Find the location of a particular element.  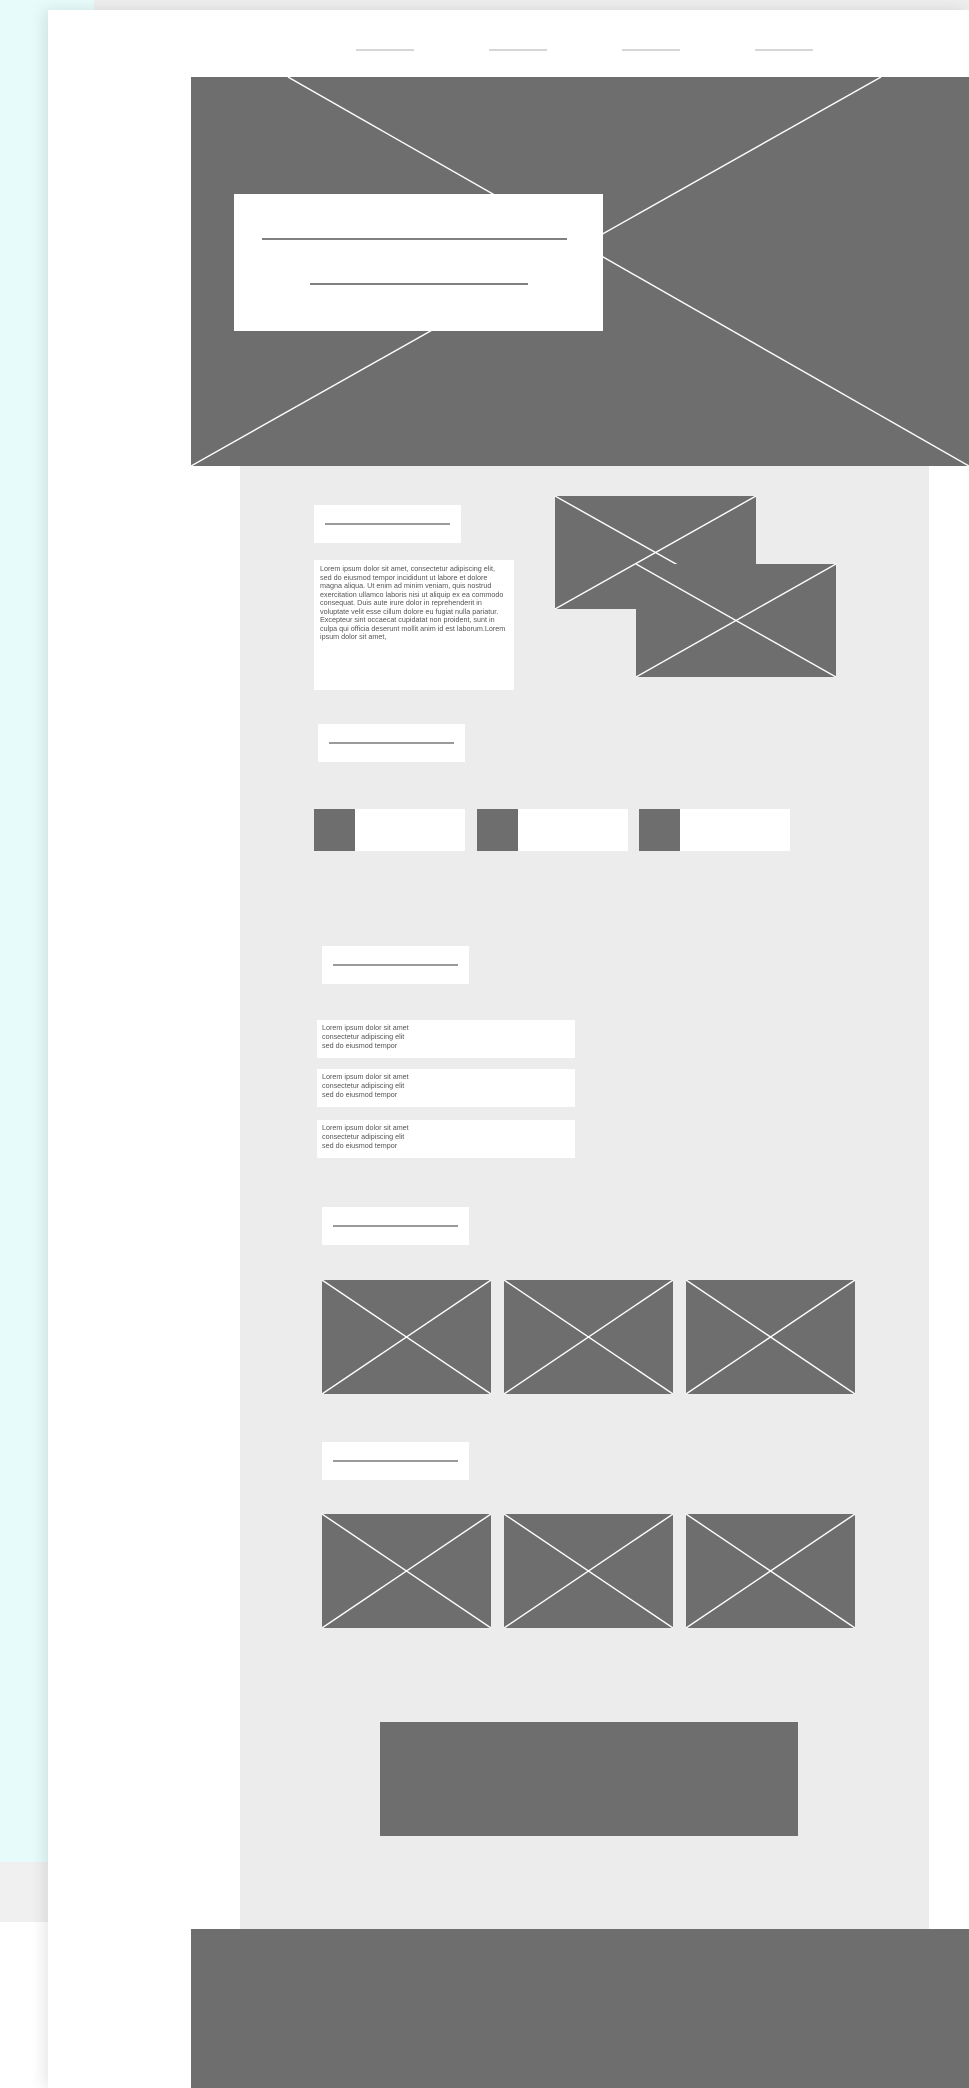

gallery-2-heading is located at coordinates (395, 1461).